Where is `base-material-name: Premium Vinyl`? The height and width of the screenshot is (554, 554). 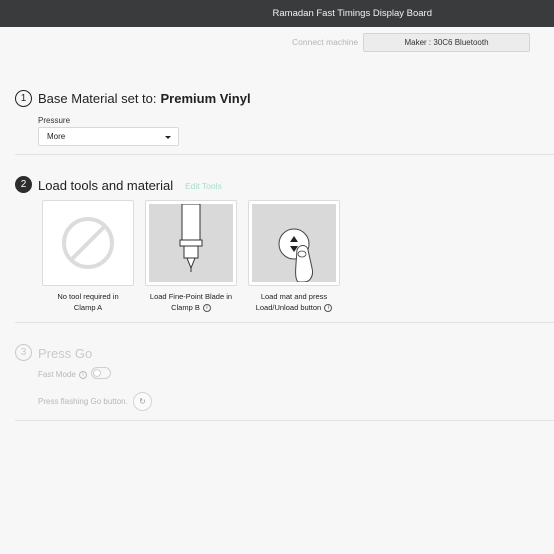 base-material-name: Premium Vinyl is located at coordinates (205, 98).